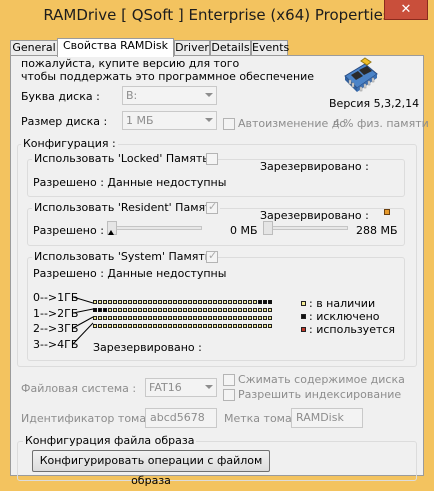 This screenshot has width=434, height=491. Describe the element at coordinates (230, 48) in the screenshot. I see `tab-details: Details` at that location.